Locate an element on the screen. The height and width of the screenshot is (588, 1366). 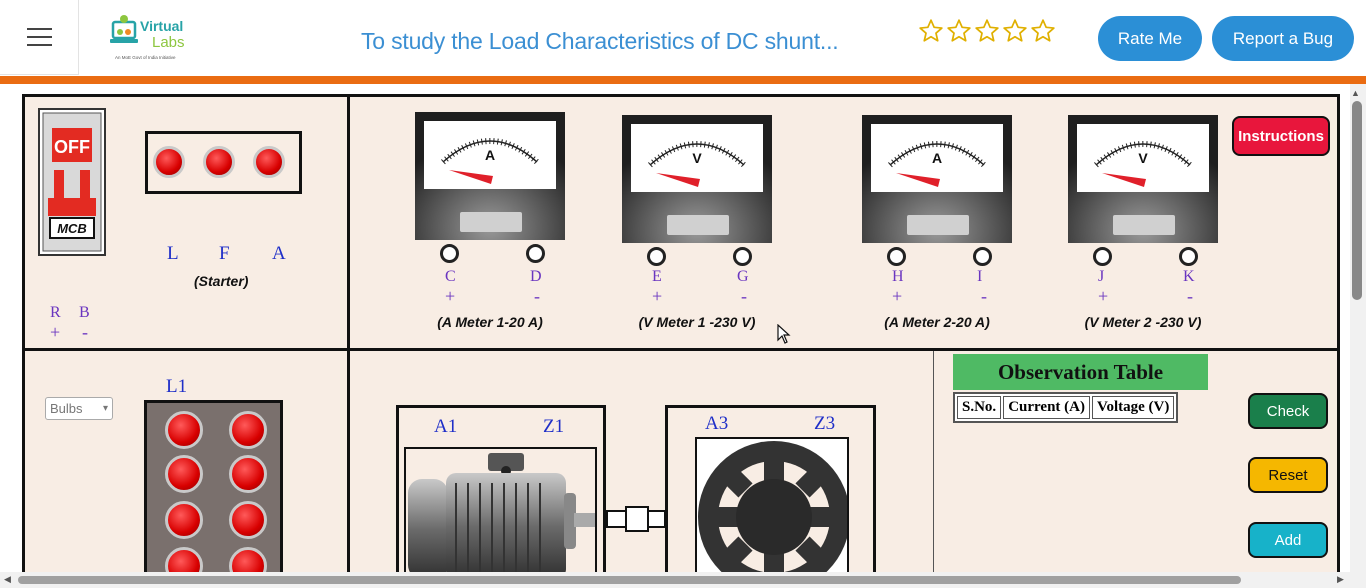
vertical-scroll-thumb is located at coordinates (1357, 200).